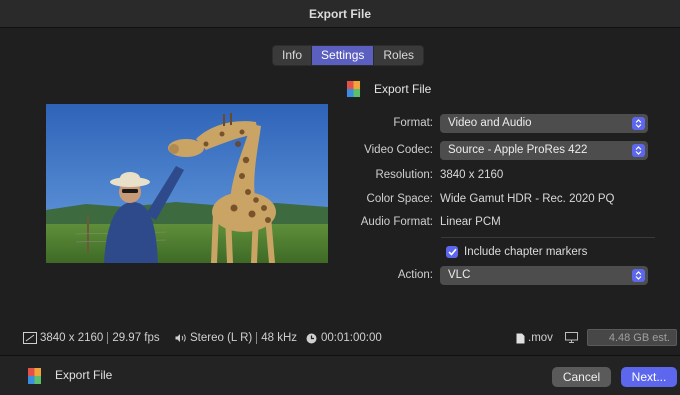  I want to click on video-codec-row: Video Codec: Source - Apple ProRes 422, so click(495, 150).